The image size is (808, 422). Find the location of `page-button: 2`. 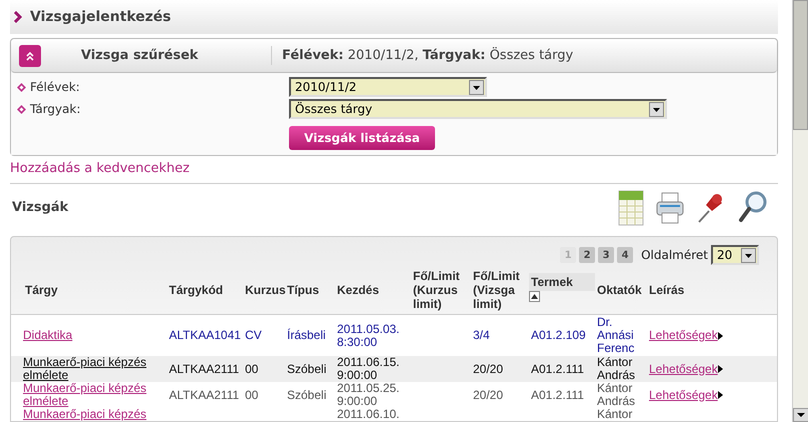

page-button: 2 is located at coordinates (587, 255).